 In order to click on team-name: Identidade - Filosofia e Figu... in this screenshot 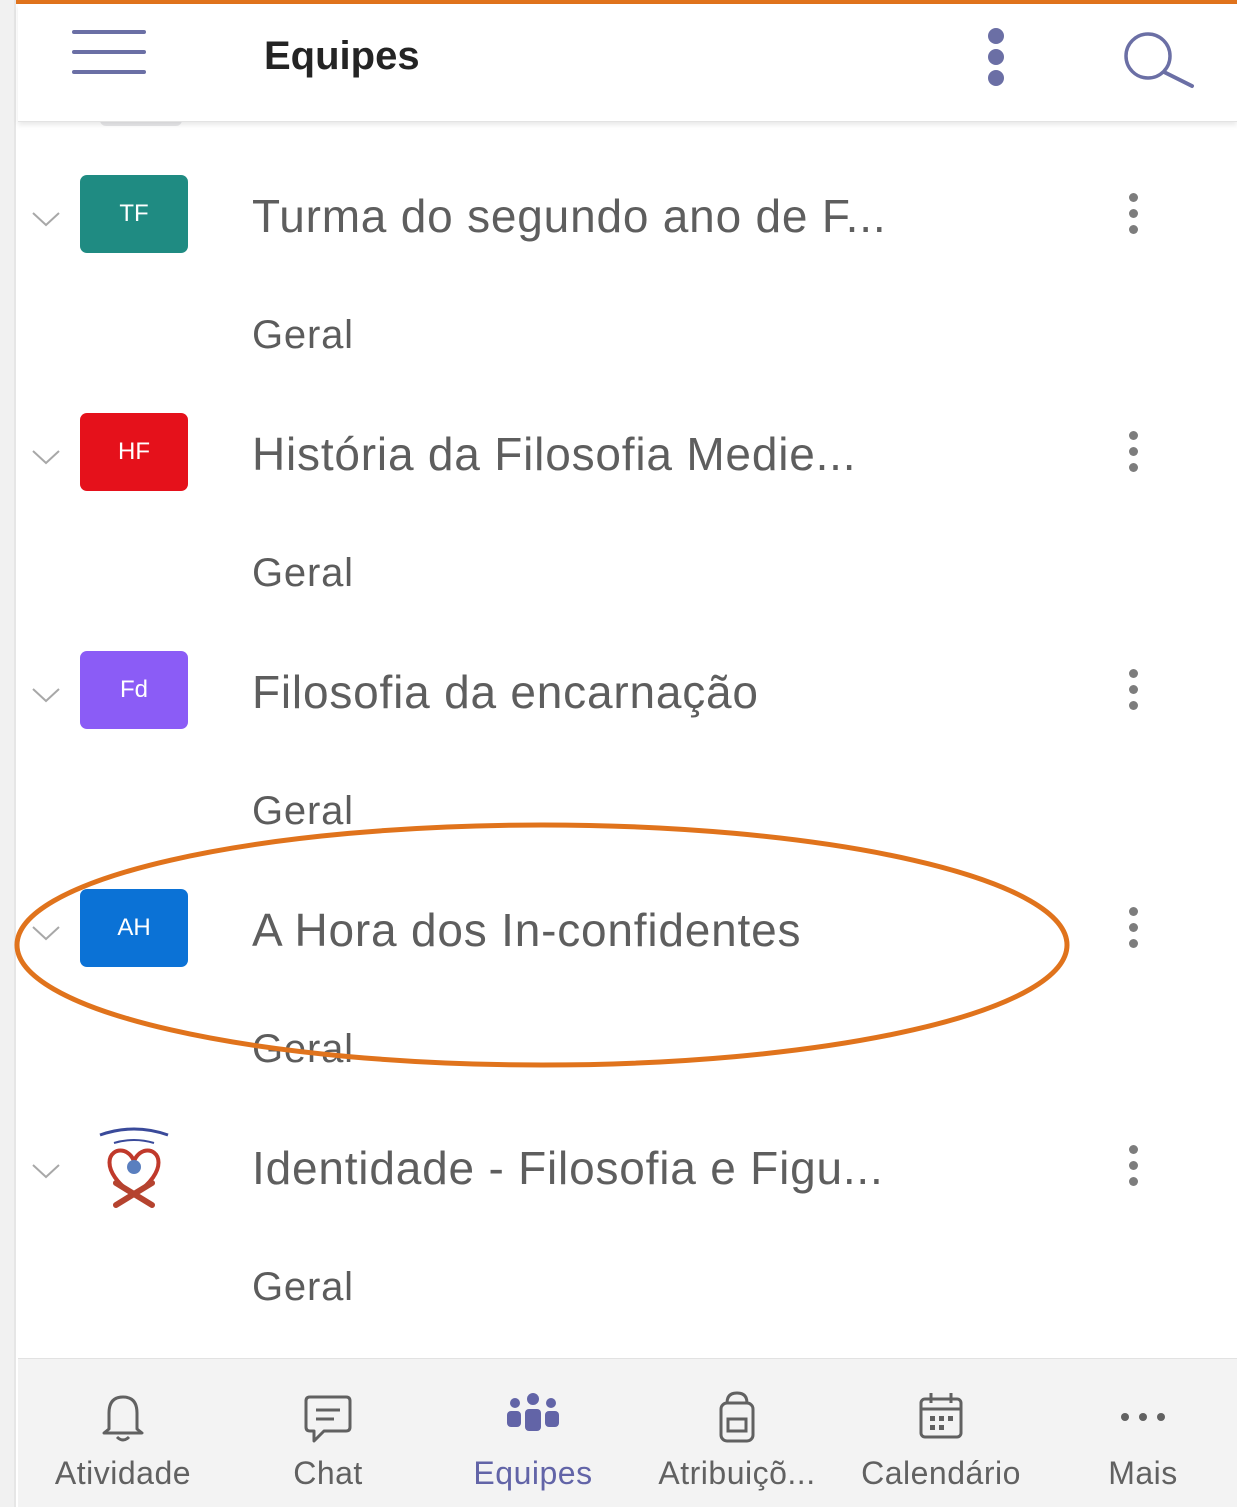, I will do `click(568, 1168)`.